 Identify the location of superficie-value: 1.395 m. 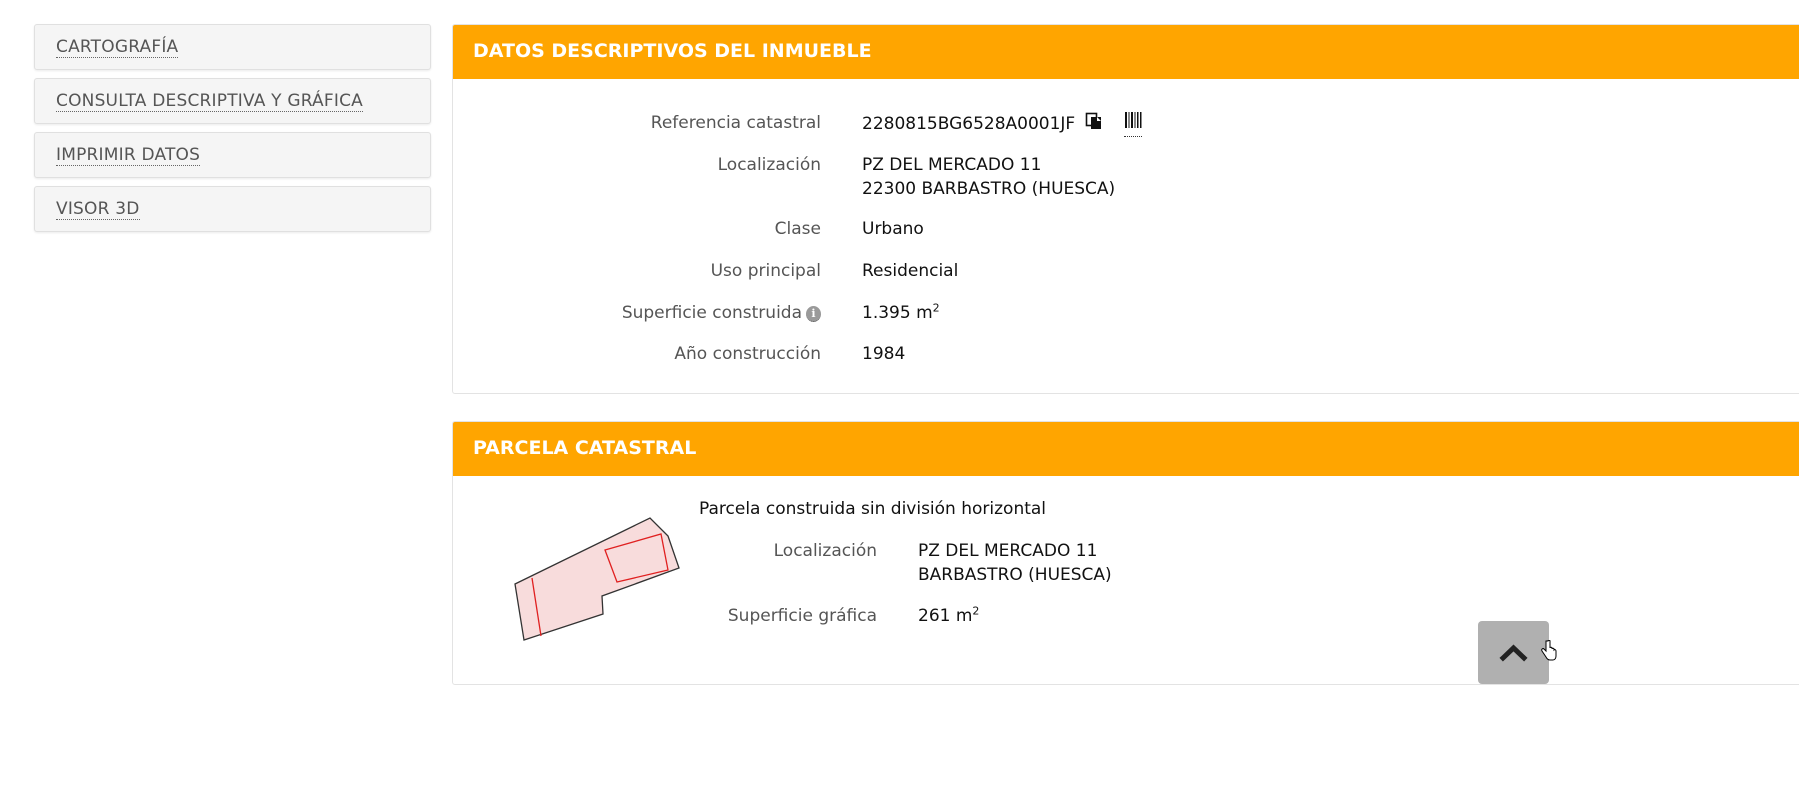
(897, 313).